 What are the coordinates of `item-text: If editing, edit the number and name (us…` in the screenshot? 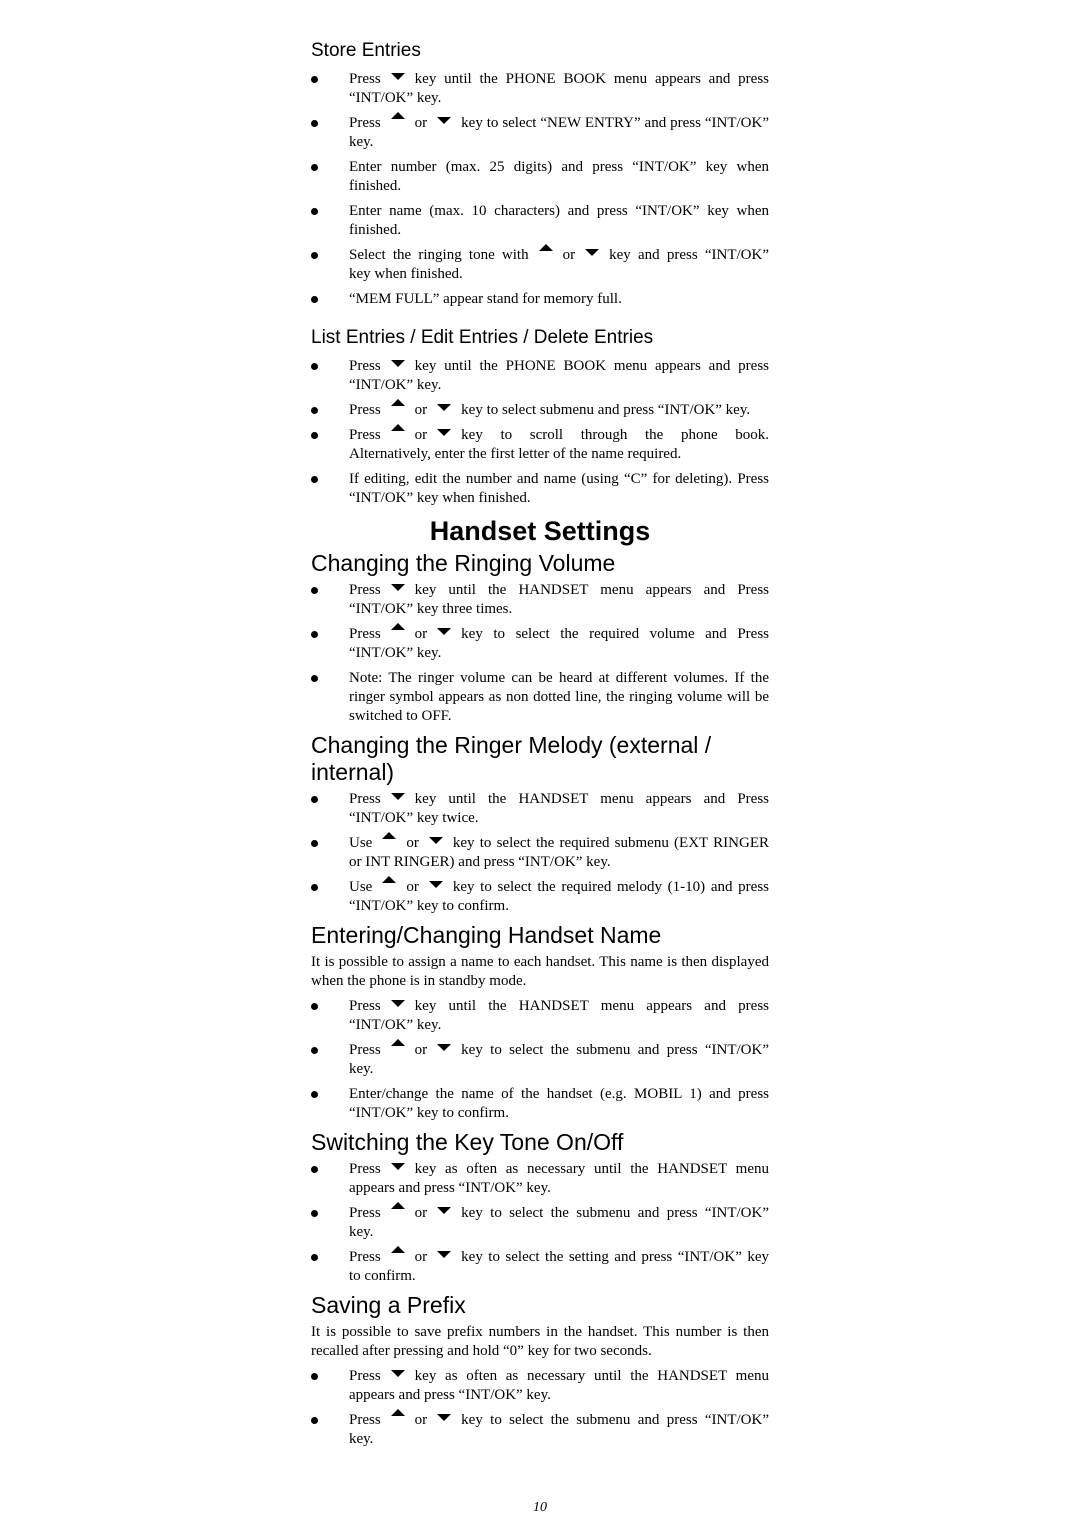 It's located at (559, 488).